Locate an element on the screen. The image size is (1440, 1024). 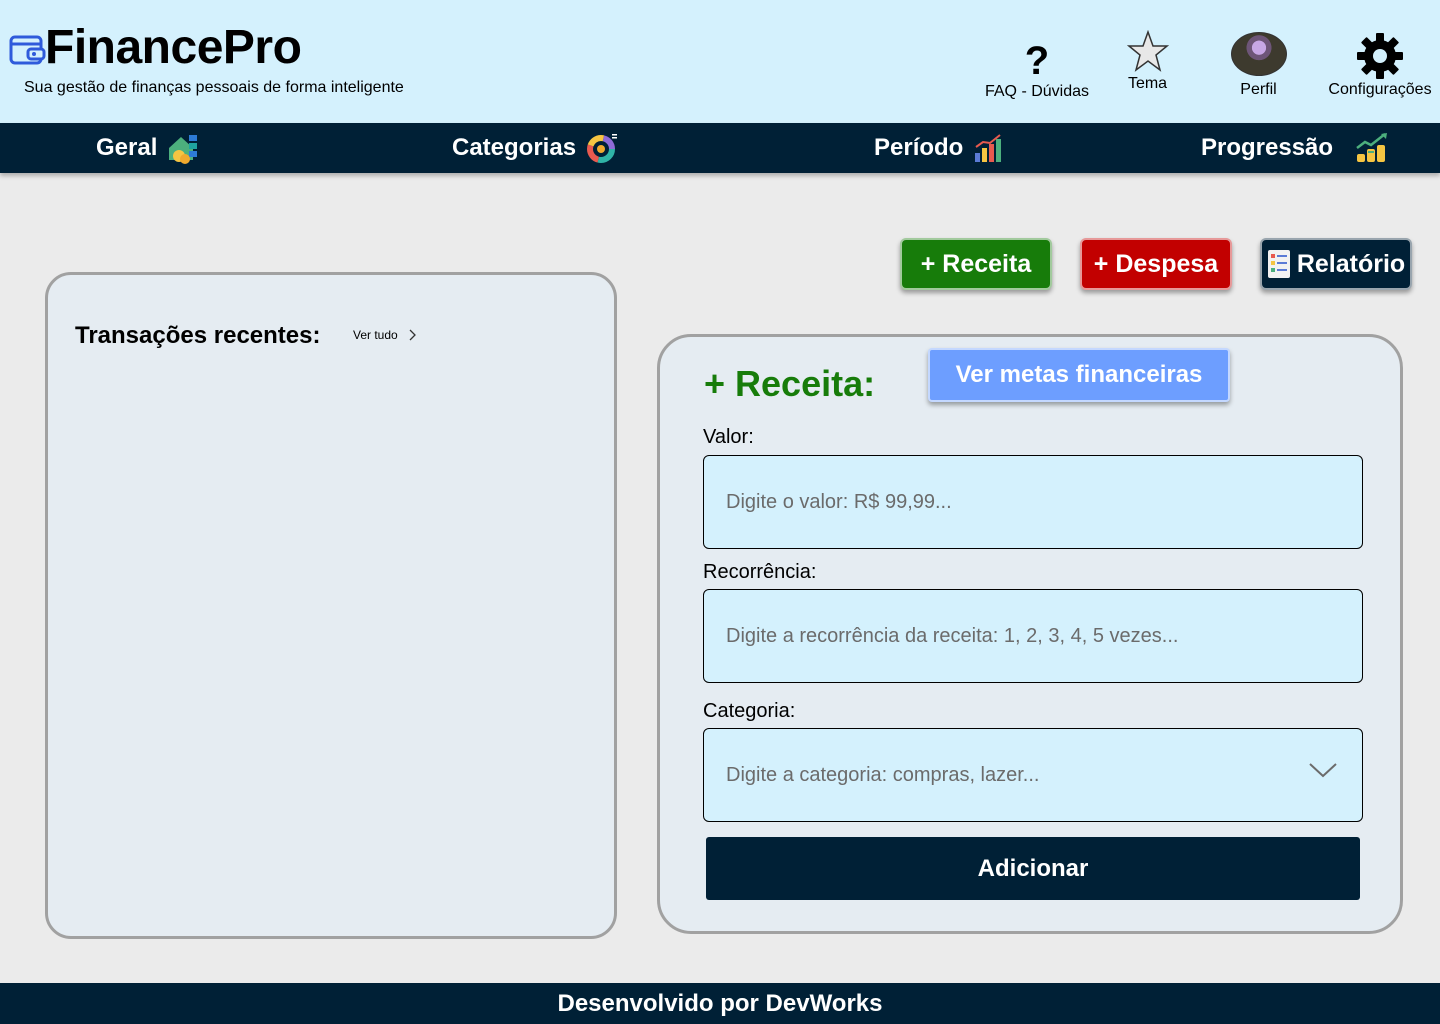
chevron-down-icon is located at coordinates (1323, 770).